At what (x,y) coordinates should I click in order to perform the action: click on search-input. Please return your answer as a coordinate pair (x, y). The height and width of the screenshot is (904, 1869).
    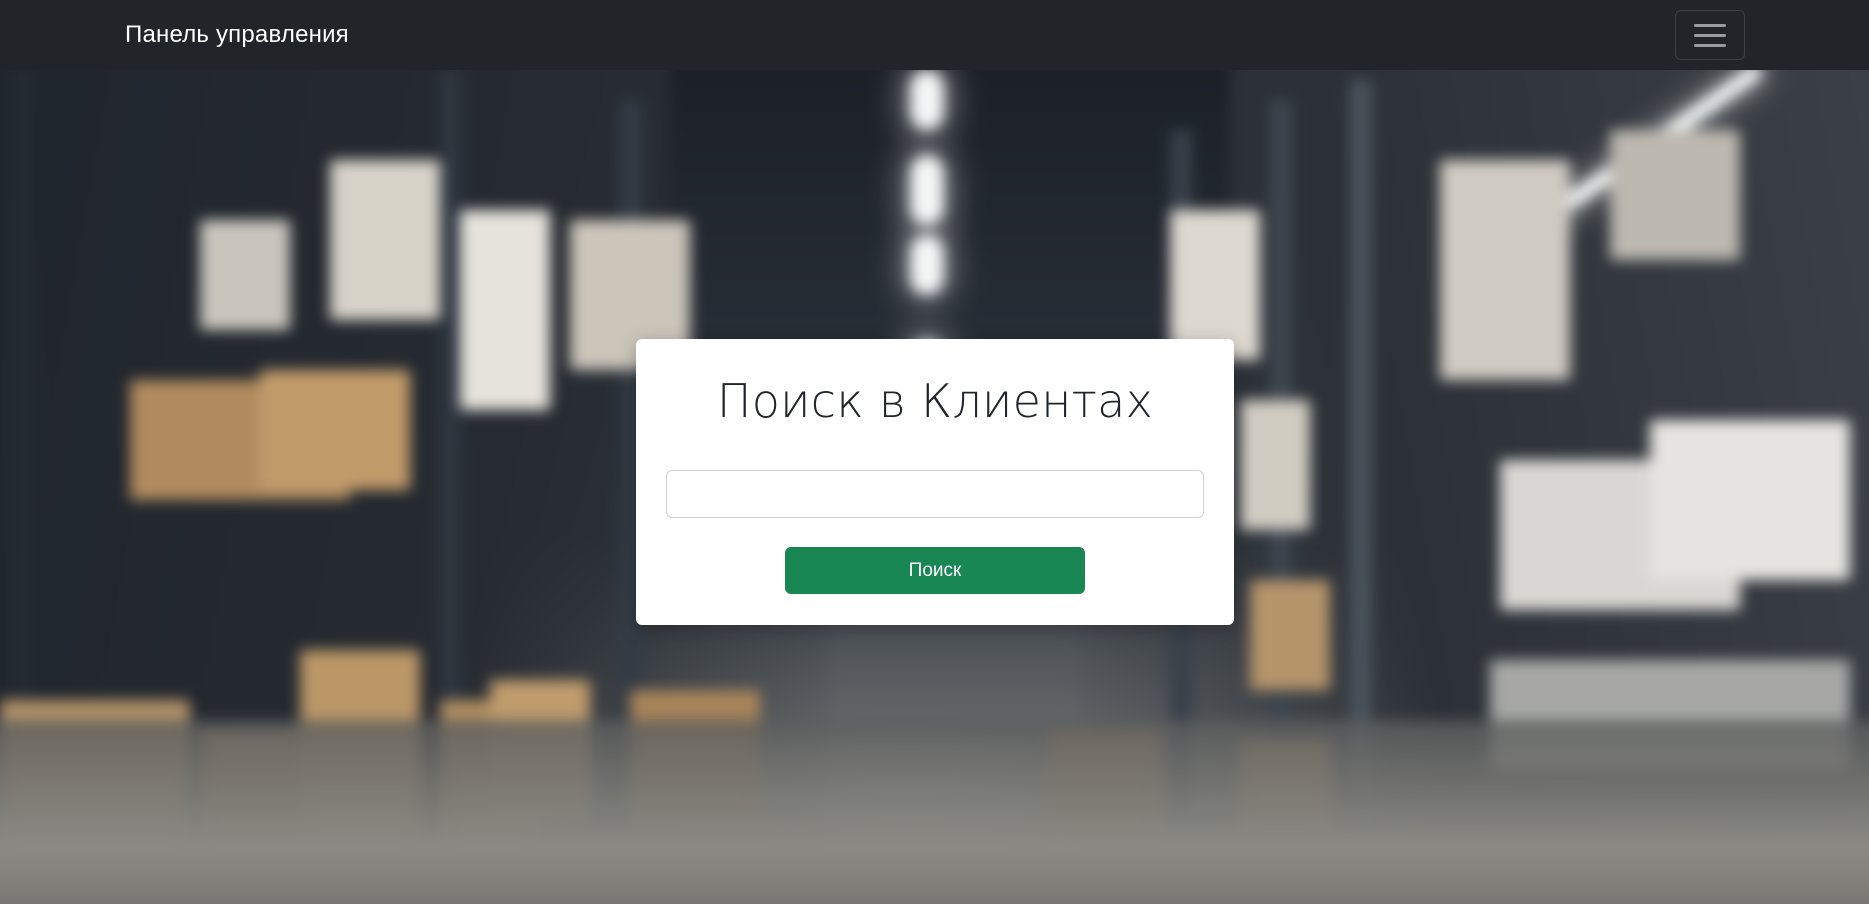
    Looking at the image, I should click on (935, 494).